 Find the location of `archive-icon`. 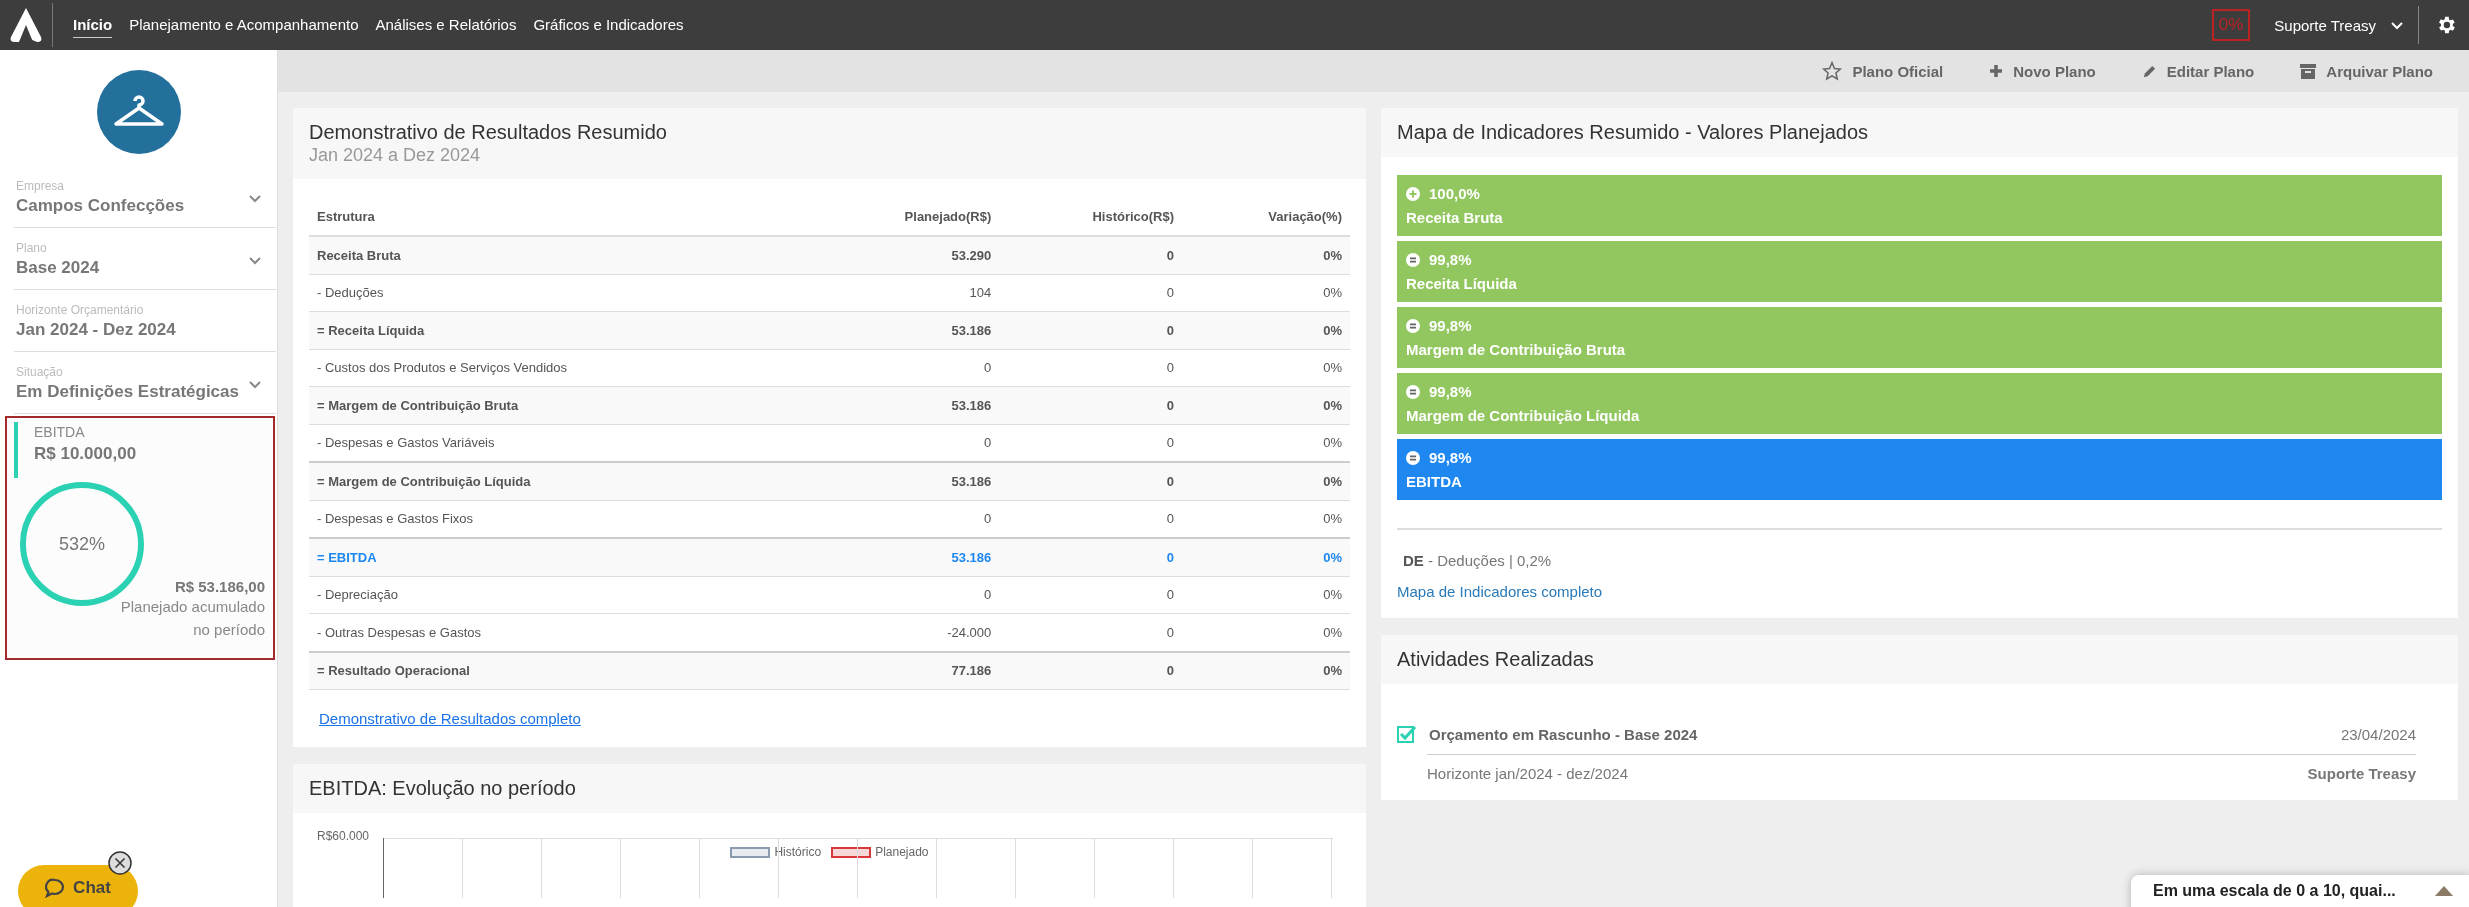

archive-icon is located at coordinates (2308, 71).